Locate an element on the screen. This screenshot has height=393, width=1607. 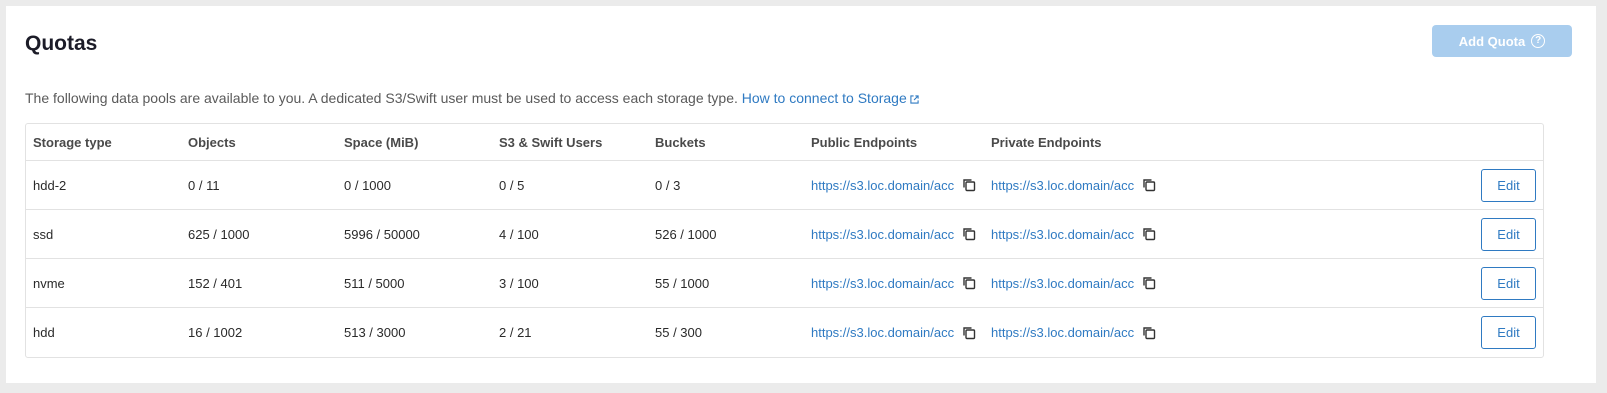
add-quota-button: Add Quota ? is located at coordinates (1502, 41).